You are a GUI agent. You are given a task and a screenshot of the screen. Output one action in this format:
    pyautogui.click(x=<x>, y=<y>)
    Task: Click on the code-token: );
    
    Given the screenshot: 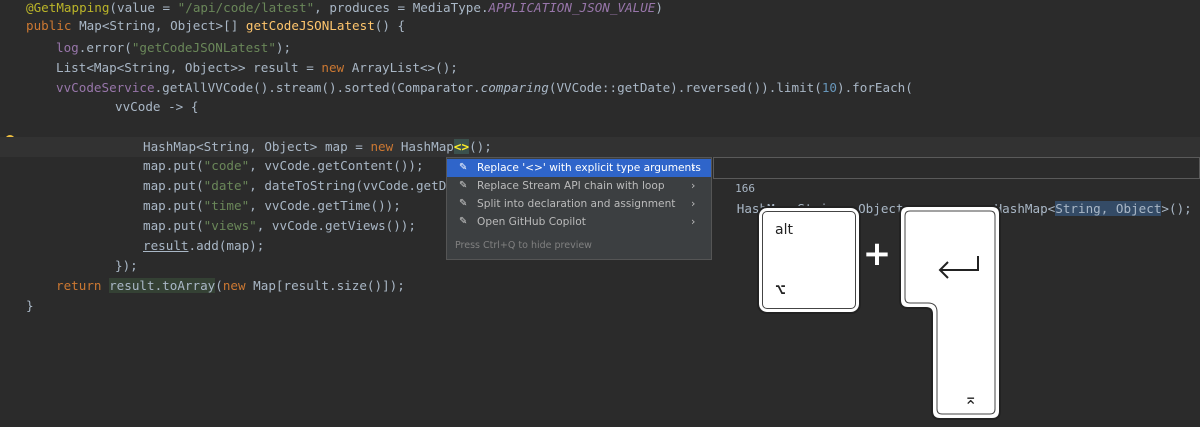 What is the action you would take?
    pyautogui.click(x=283, y=47)
    